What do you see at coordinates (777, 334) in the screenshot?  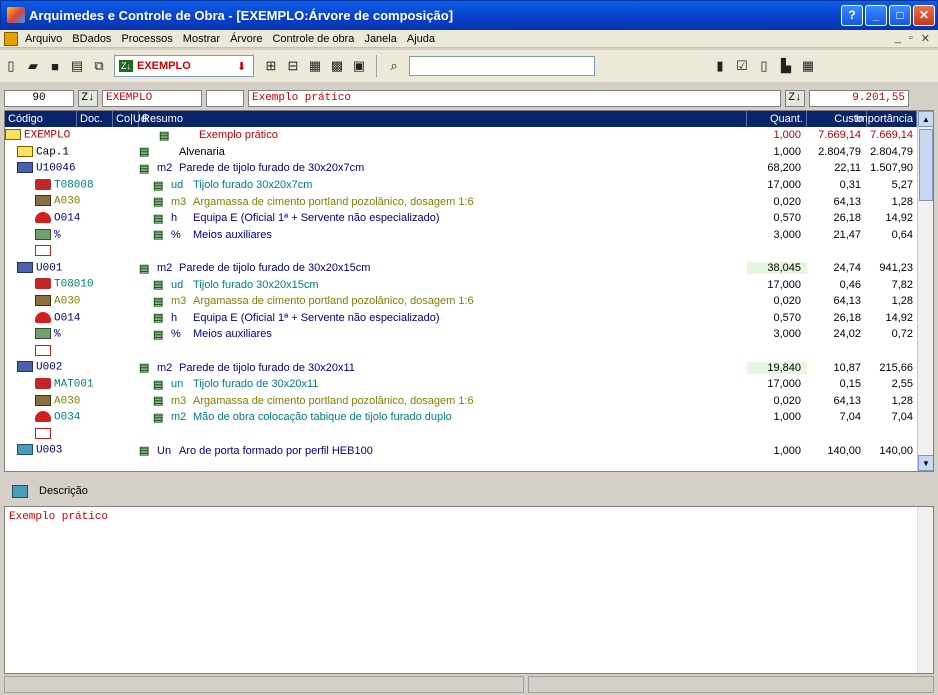 I see `row-quant: 3,000` at bounding box center [777, 334].